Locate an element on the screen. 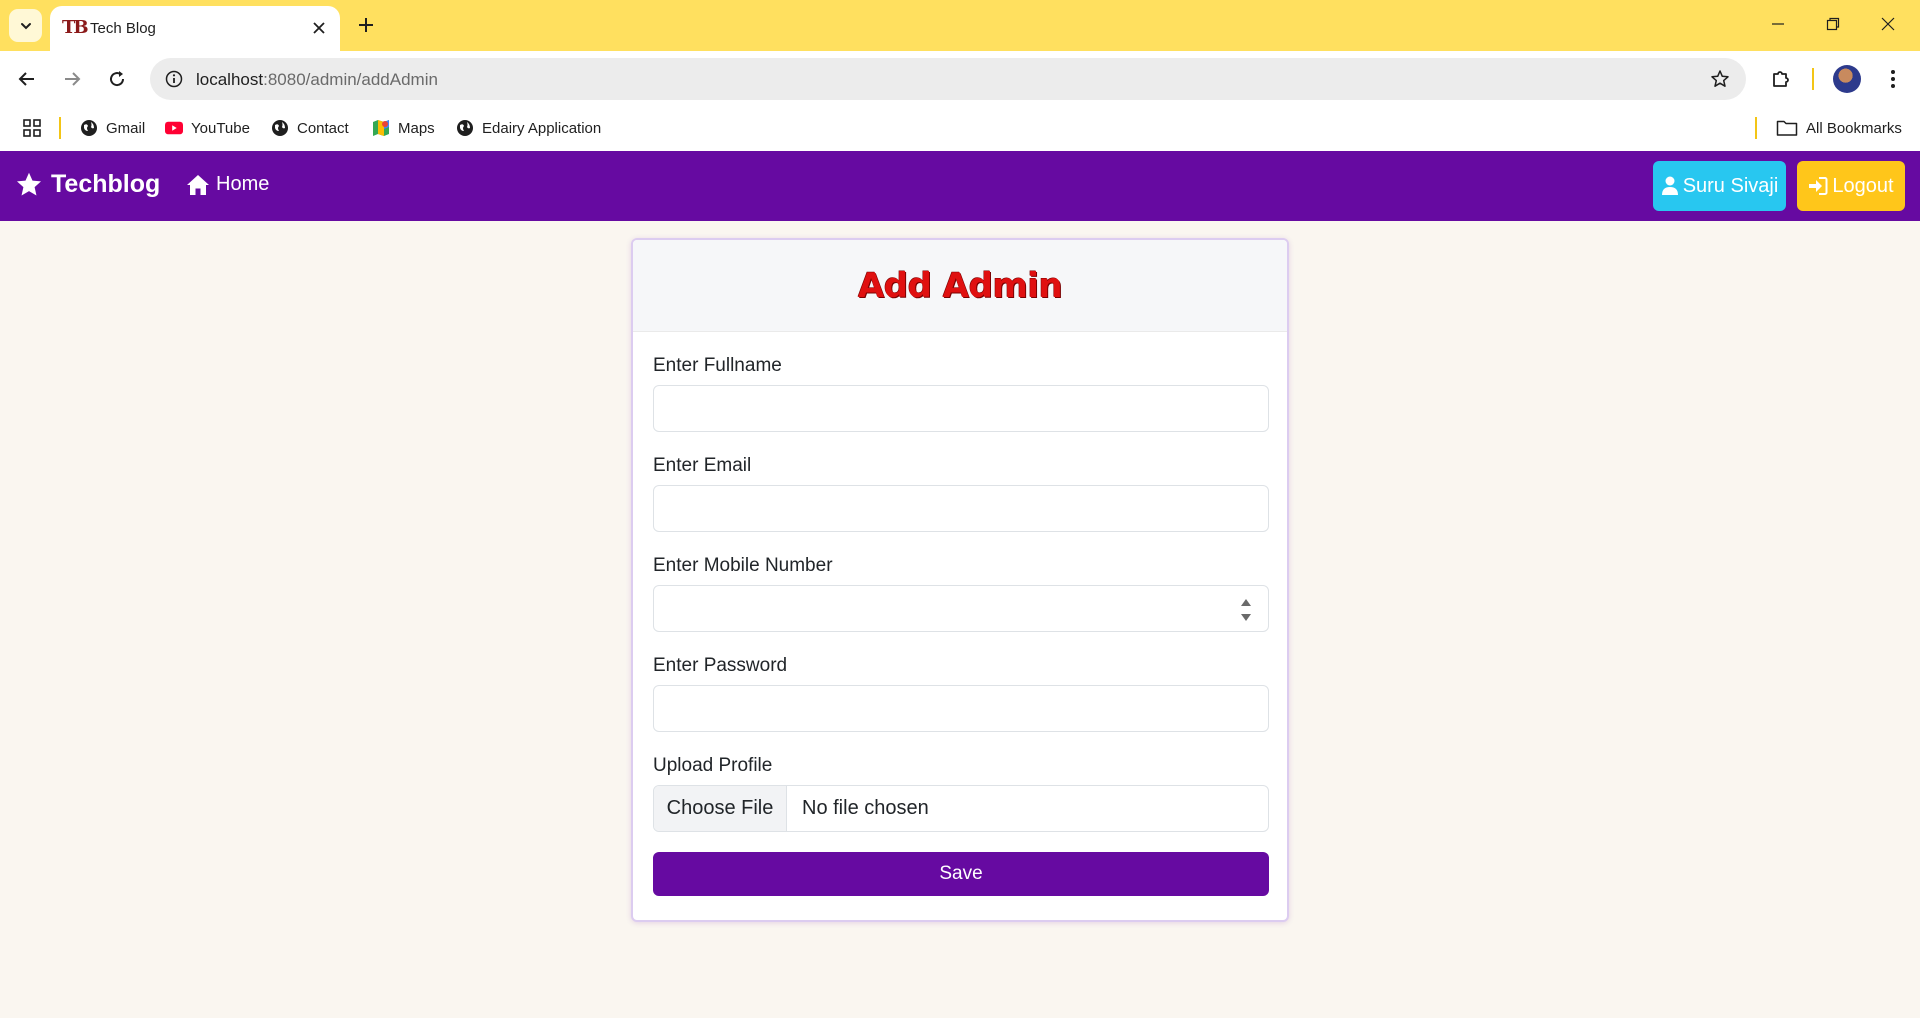 Image resolution: width=1920 pixels, height=1018 pixels. new-tab-button is located at coordinates (366, 25).